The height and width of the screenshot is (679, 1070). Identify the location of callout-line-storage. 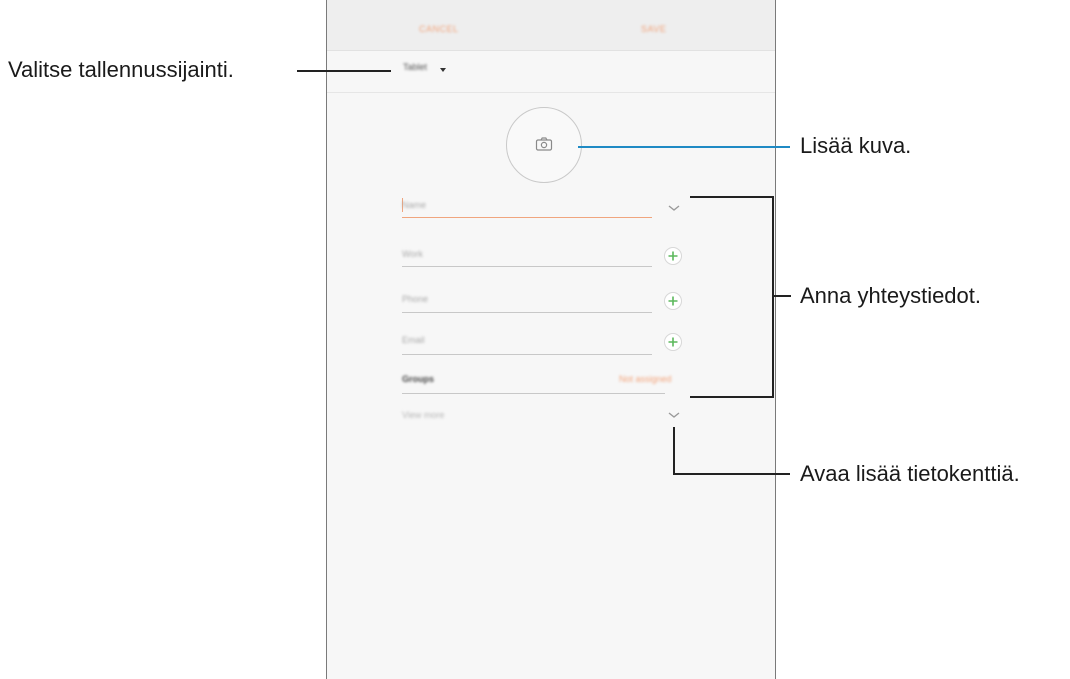
(344, 71).